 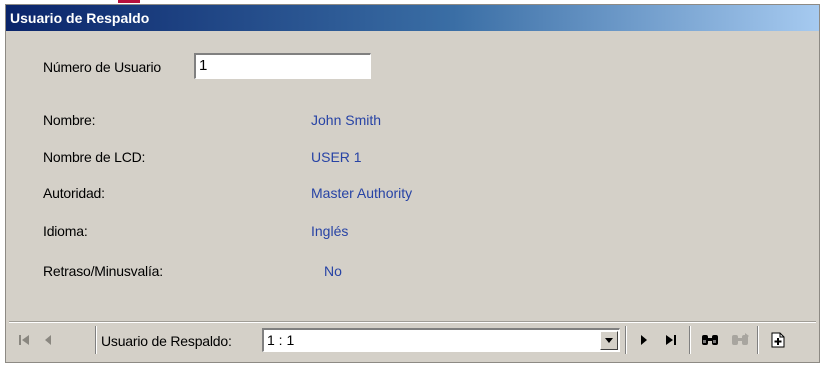 I want to click on next-record-button, so click(x=644, y=340).